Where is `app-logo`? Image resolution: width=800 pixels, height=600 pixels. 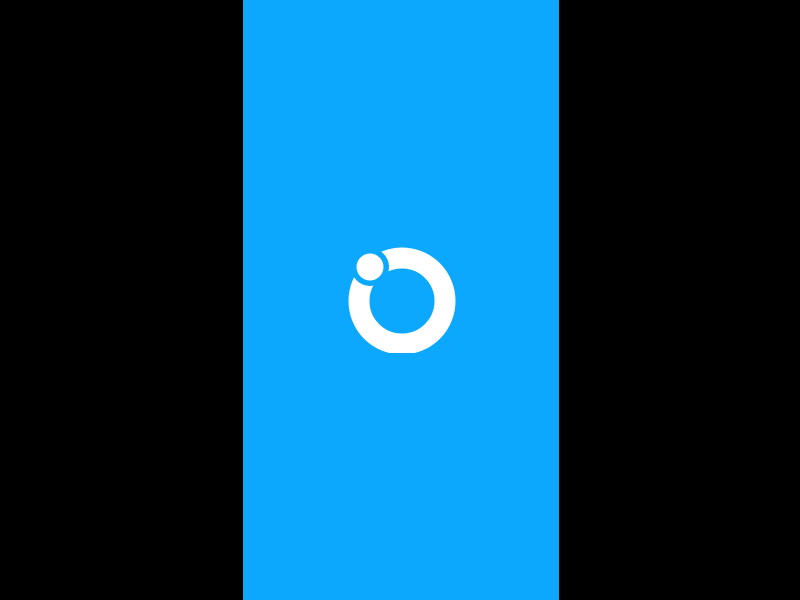 app-logo is located at coordinates (402, 299).